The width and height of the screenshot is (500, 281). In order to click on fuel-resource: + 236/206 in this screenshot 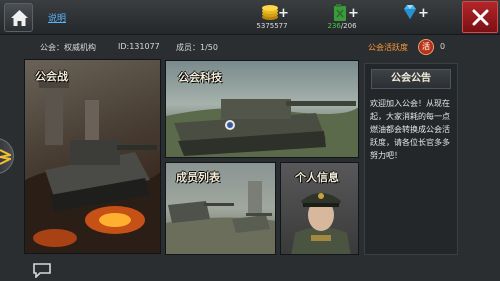, I will do `click(342, 17)`.